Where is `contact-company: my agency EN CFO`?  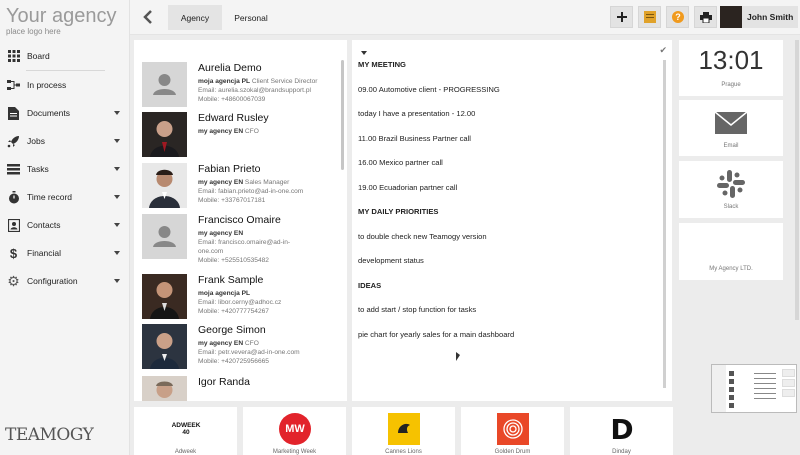 contact-company: my agency EN CFO is located at coordinates (268, 131).